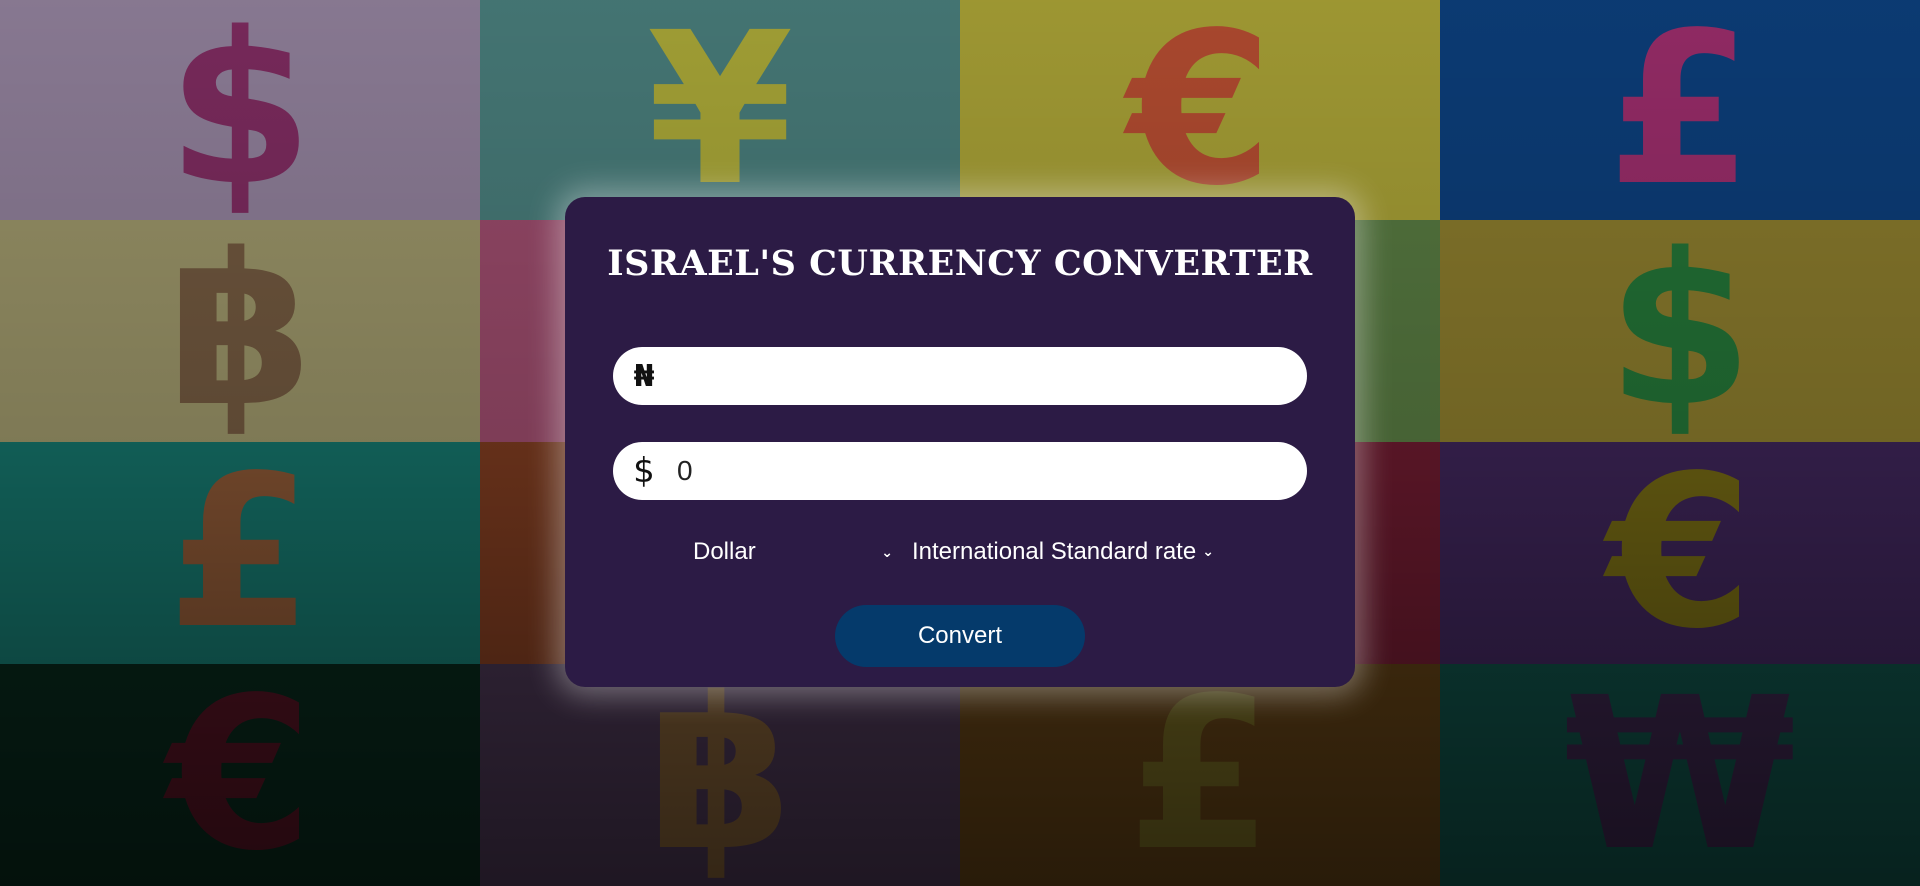  I want to click on currency-select: Dollar ⌄, so click(793, 552).